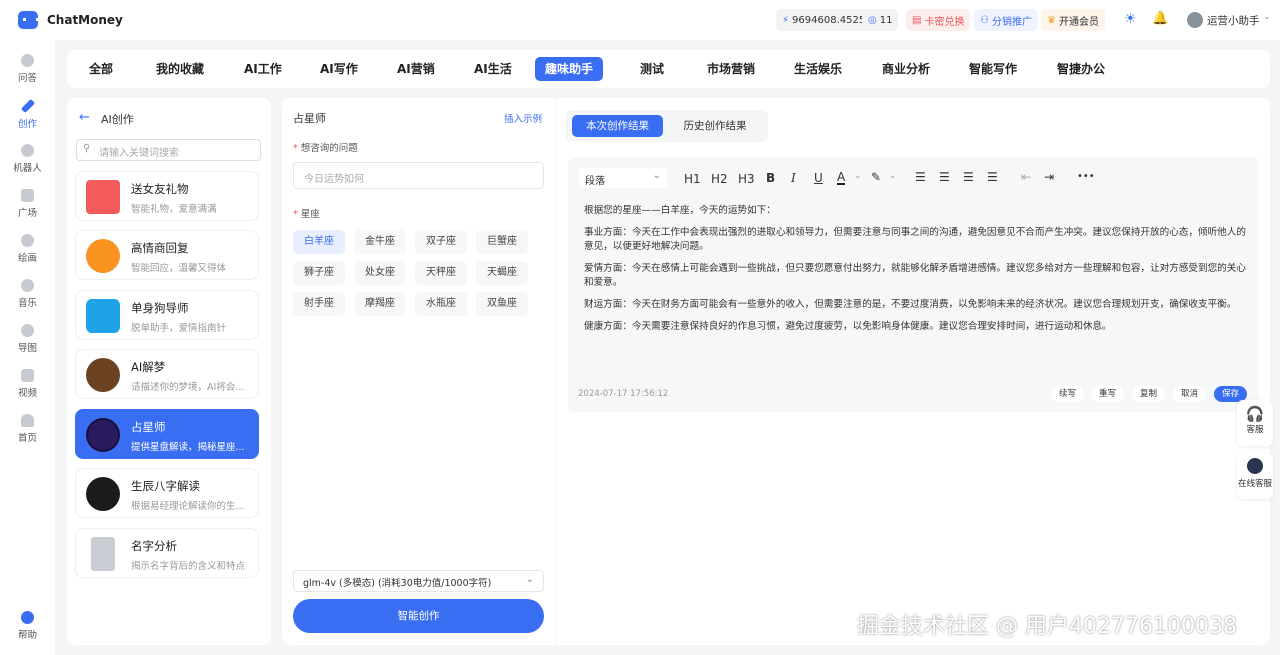 The width and height of the screenshot is (1280, 655). What do you see at coordinates (27, 69) in the screenshot?
I see `sidebar-item-qa: 问答` at bounding box center [27, 69].